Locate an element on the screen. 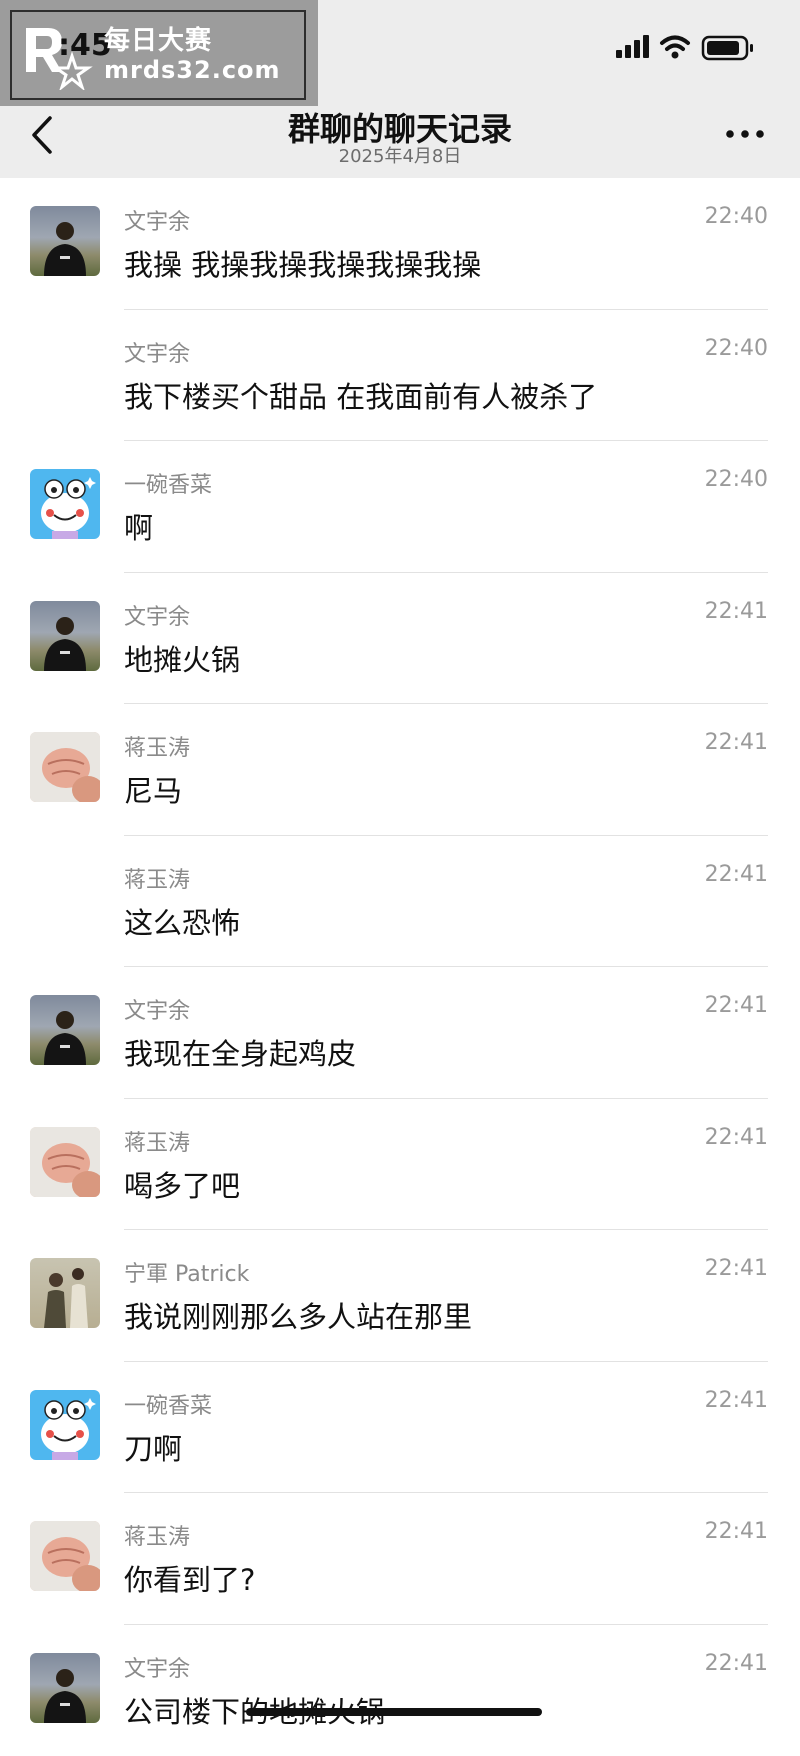 This screenshot has height=1756, width=800. message-text: 啊 is located at coordinates (138, 526).